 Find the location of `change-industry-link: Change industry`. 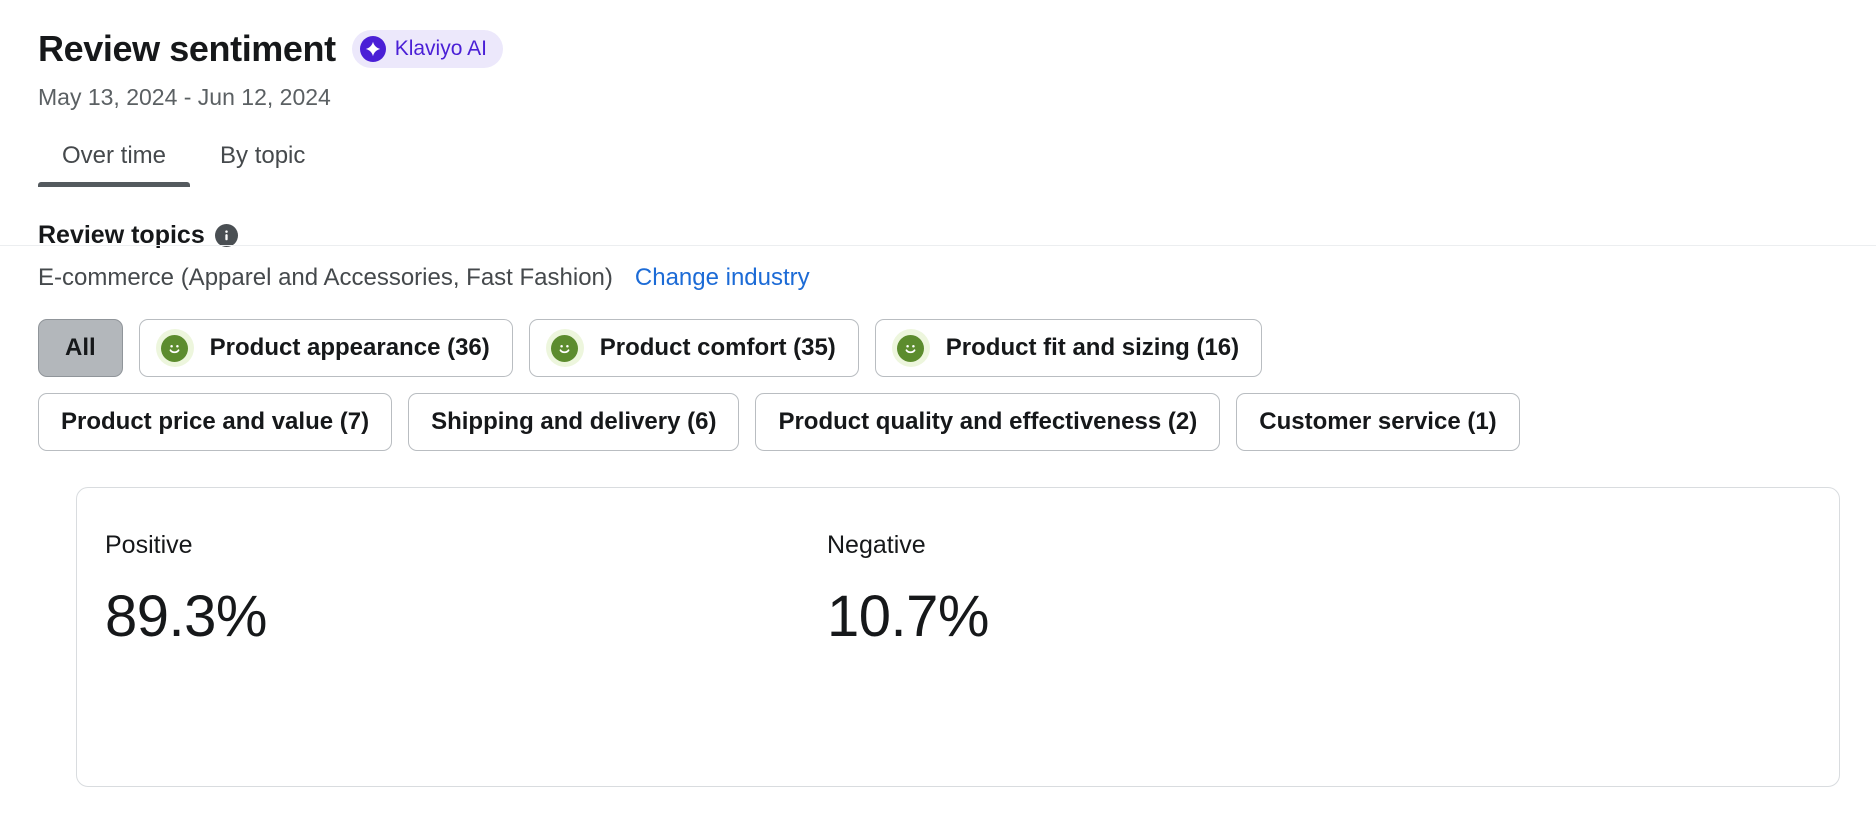

change-industry-link: Change industry is located at coordinates (722, 278).